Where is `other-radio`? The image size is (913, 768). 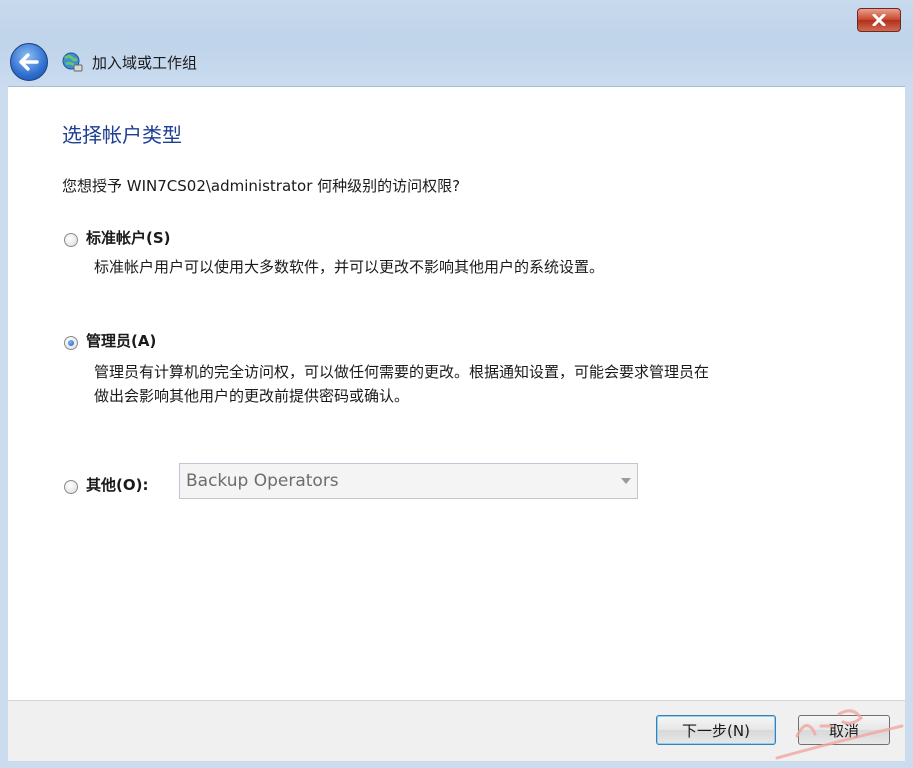
other-radio is located at coordinates (71, 487).